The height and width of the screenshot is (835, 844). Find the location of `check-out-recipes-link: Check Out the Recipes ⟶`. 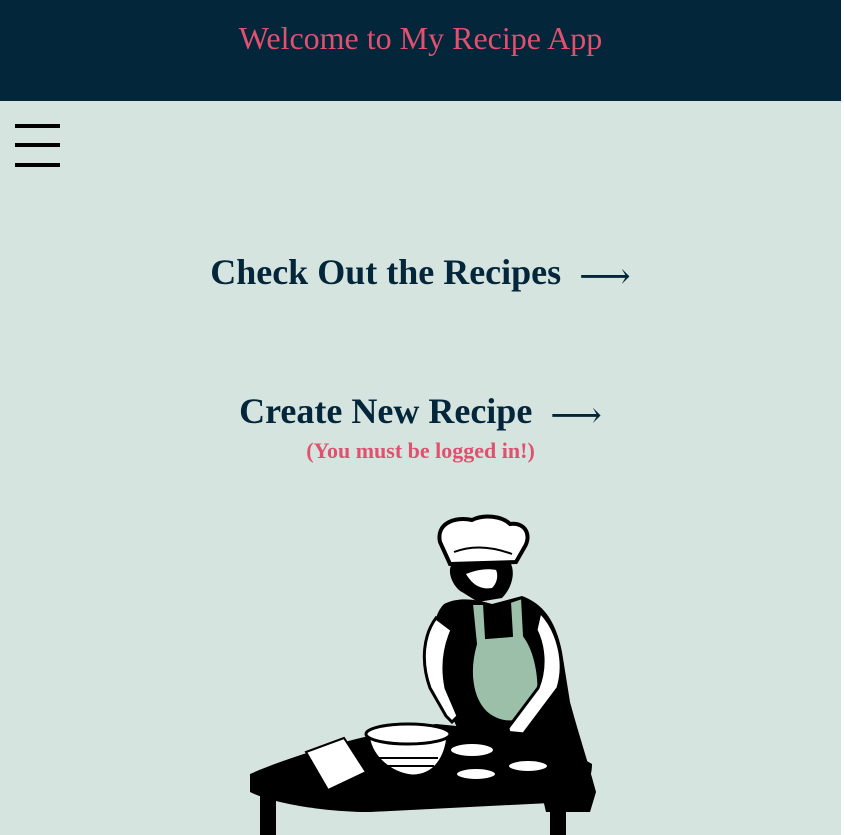

check-out-recipes-link: Check Out the Recipes ⟶ is located at coordinates (420, 273).